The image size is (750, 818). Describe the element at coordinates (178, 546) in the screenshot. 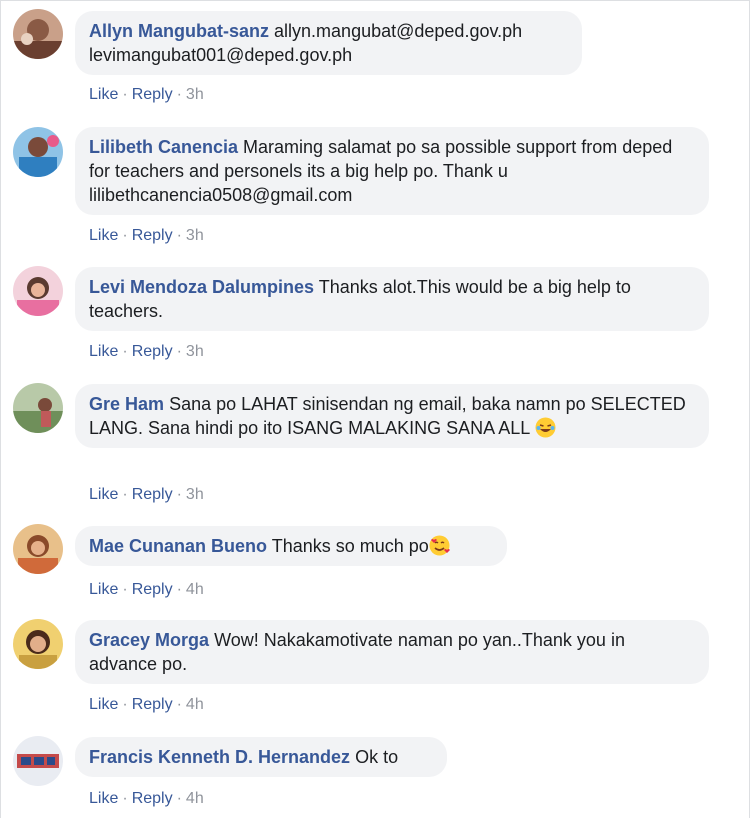

I see `comment-author: Mae Cunanan Bueno` at that location.